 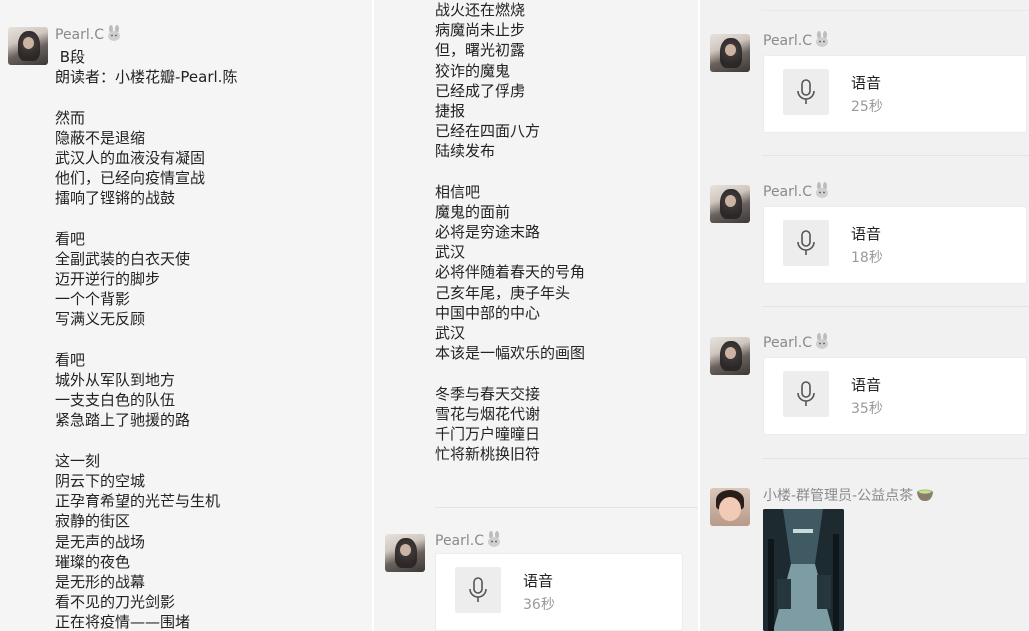 I want to click on poem-line: 他们，已经向疫情宣战, so click(x=130, y=178).